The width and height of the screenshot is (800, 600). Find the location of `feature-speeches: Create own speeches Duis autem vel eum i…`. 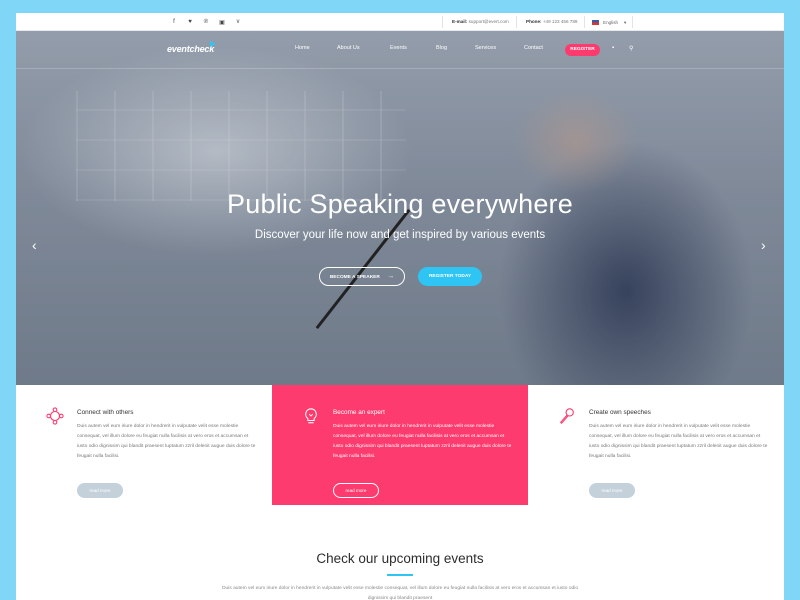

feature-speeches: Create own speeches Duis autem vel eum i… is located at coordinates (656, 445).